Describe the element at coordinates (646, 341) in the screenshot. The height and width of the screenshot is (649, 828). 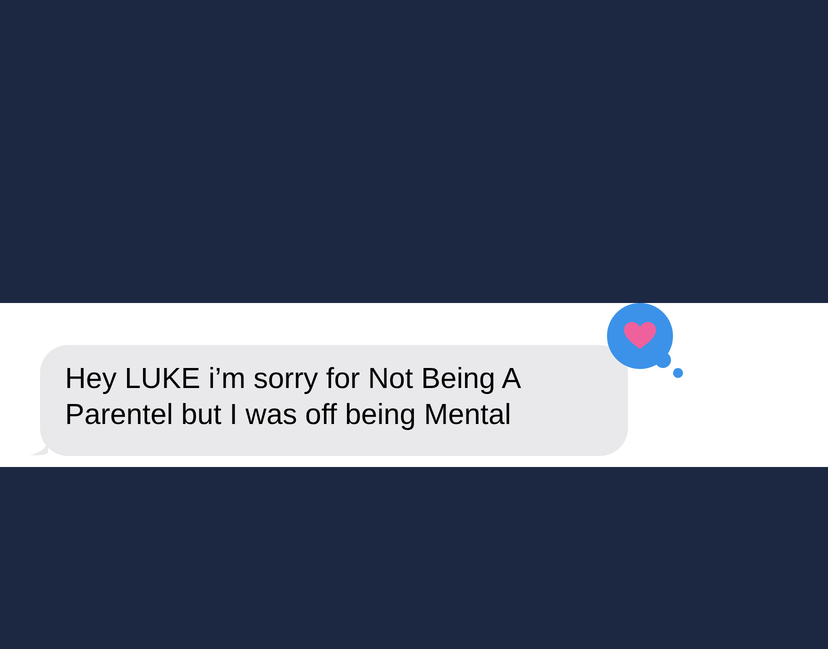
I see `heart-reaction-icon` at that location.